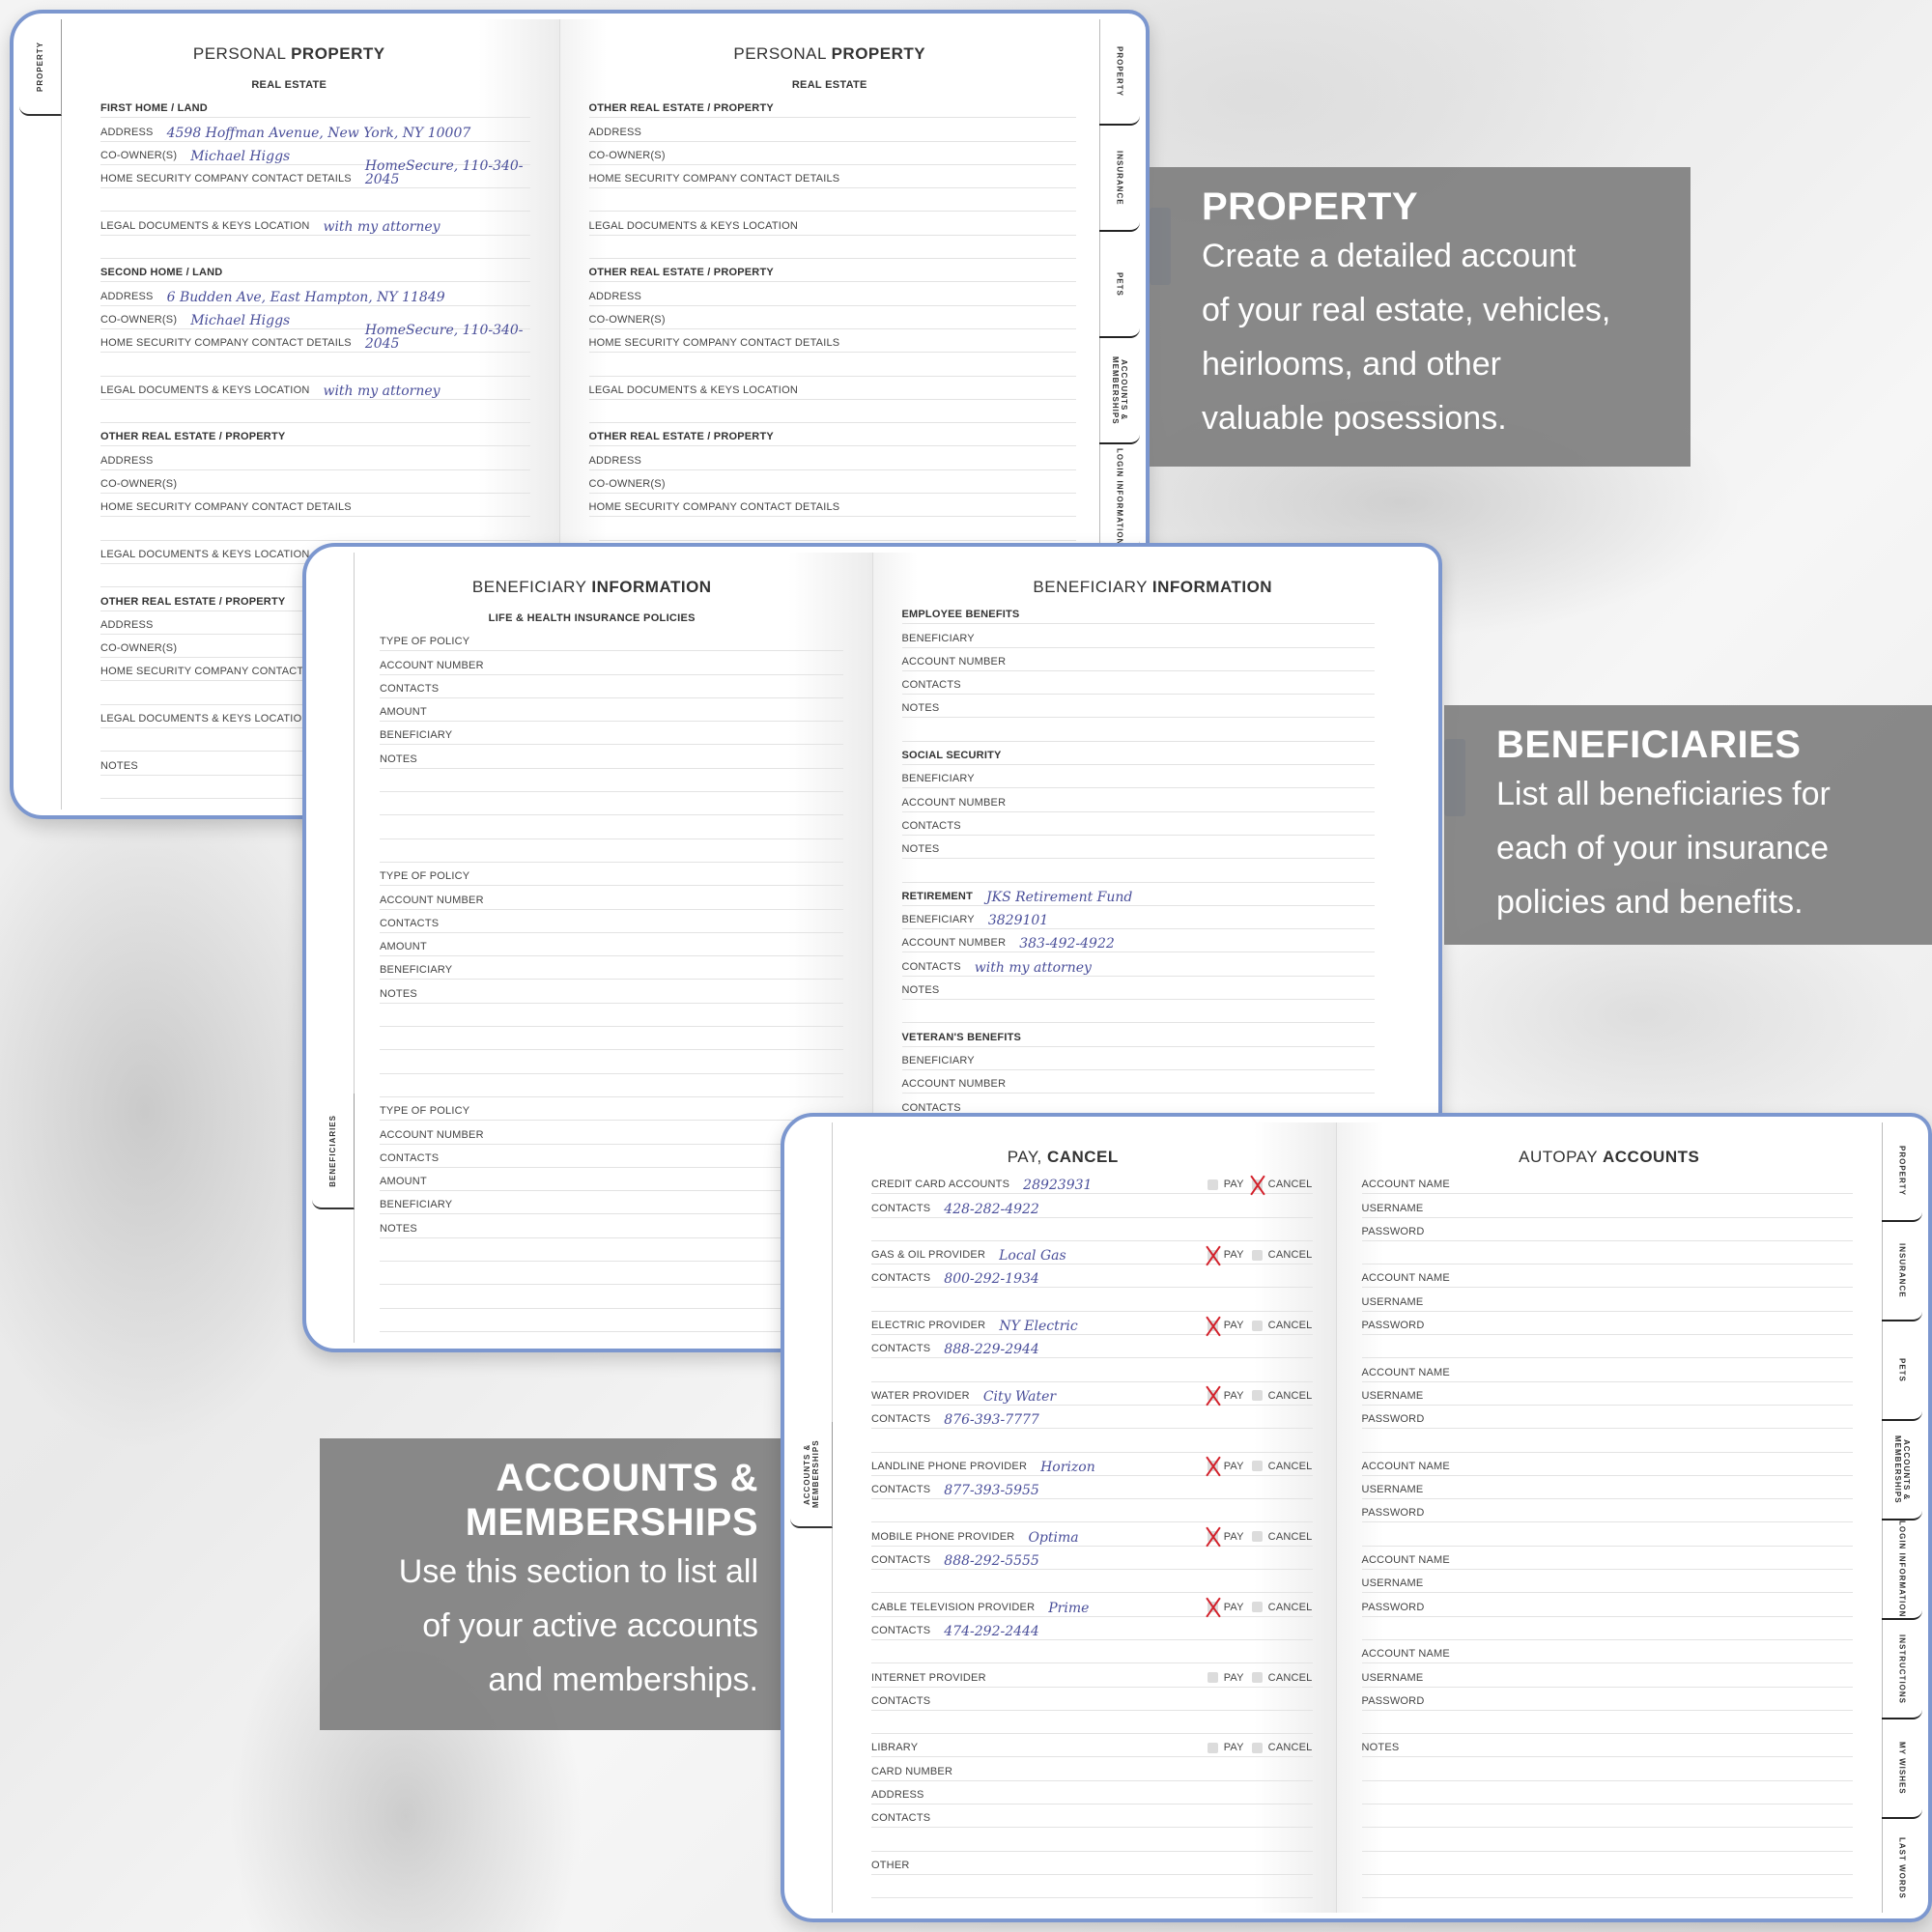 This screenshot has width=1932, height=1932. Describe the element at coordinates (1018, 920) in the screenshot. I see `field-value: 3829101` at that location.